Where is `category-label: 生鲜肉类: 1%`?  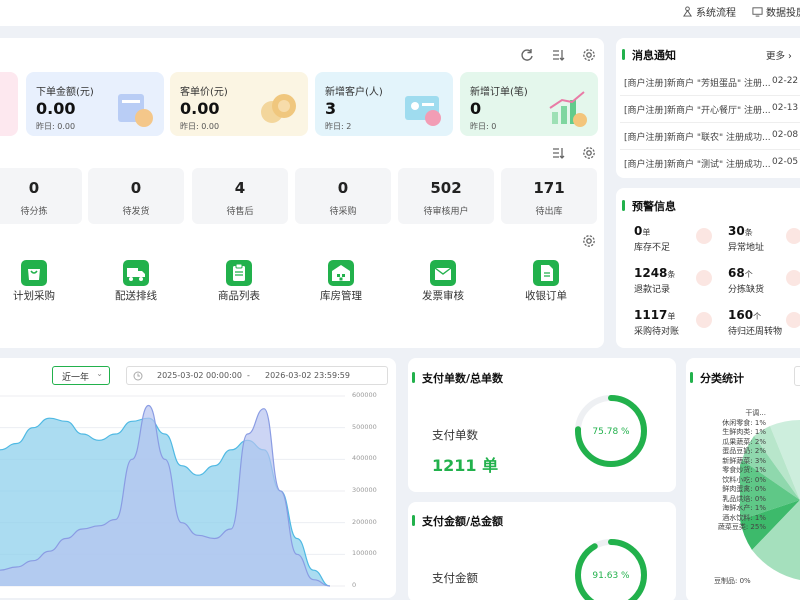
category-label: 生鲜肉类: 1% is located at coordinates (744, 432).